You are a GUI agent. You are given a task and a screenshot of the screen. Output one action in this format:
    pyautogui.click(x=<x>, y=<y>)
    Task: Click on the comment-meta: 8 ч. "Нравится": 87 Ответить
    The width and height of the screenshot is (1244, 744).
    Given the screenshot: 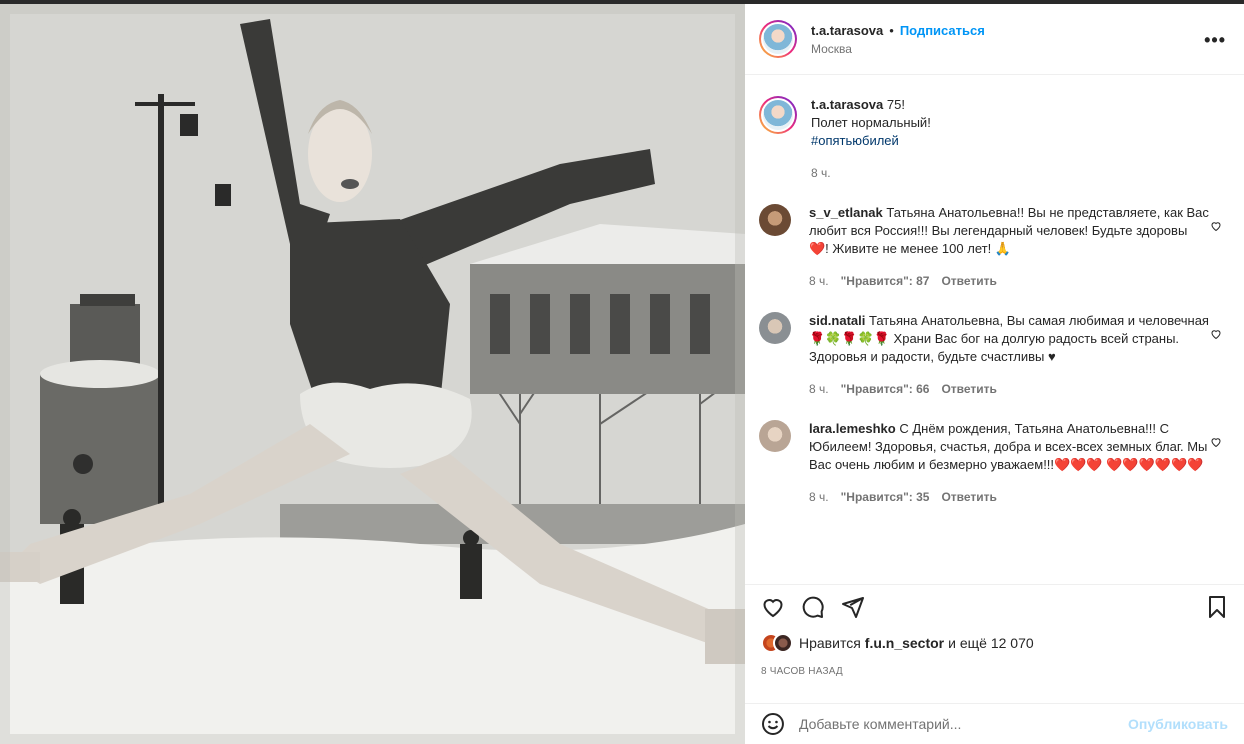 What is the action you would take?
    pyautogui.click(x=1009, y=281)
    